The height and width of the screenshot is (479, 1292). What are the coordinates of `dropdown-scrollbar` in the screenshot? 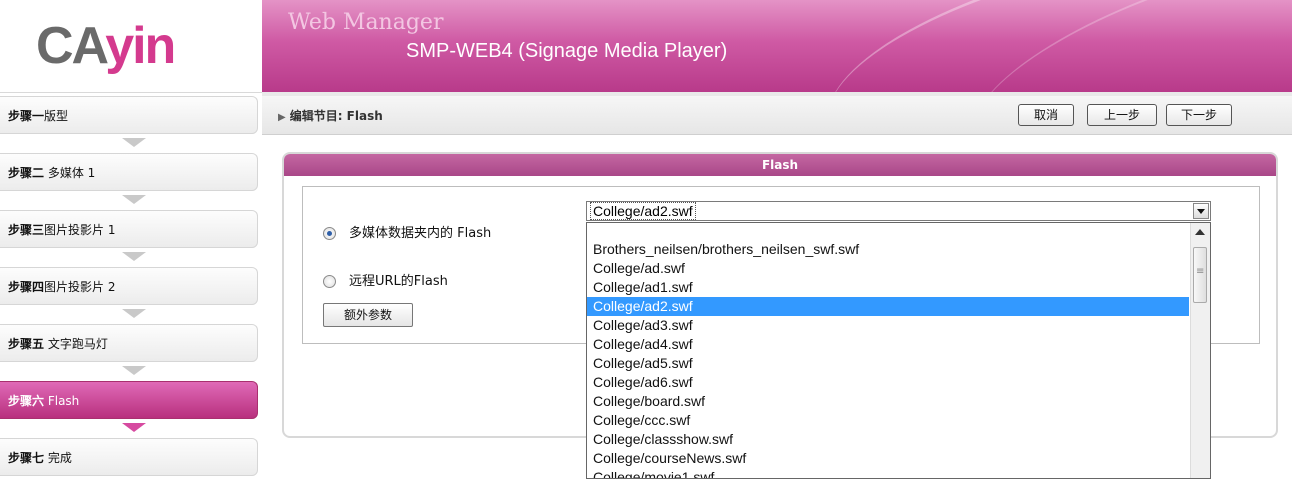 It's located at (1200, 350).